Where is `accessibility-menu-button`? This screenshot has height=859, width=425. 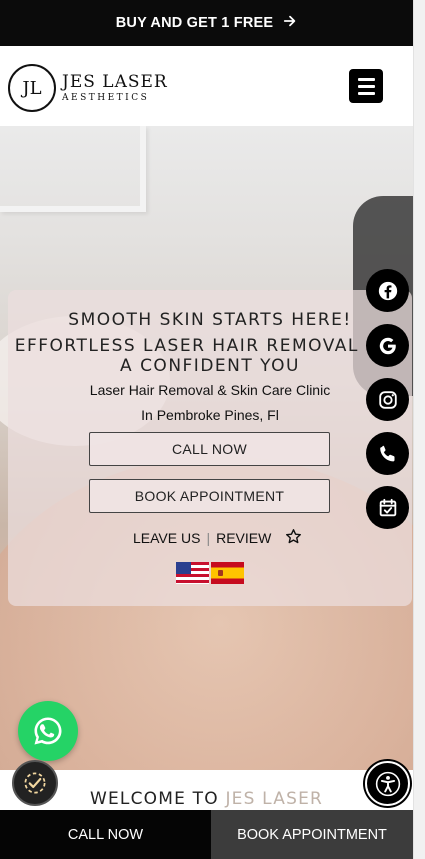
accessibility-menu-button is located at coordinates (387, 783).